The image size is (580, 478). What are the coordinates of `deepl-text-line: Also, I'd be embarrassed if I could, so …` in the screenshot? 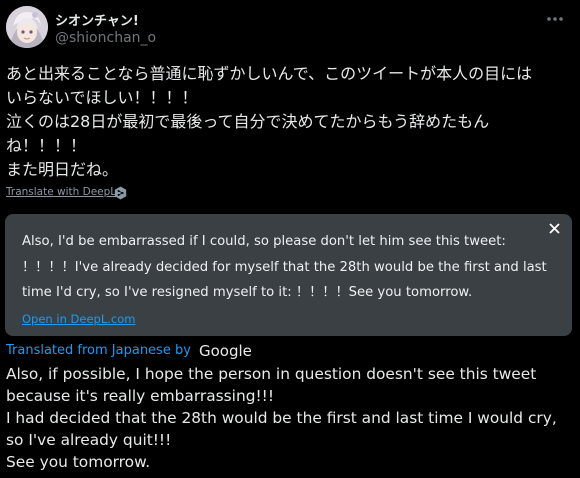 It's located at (264, 241).